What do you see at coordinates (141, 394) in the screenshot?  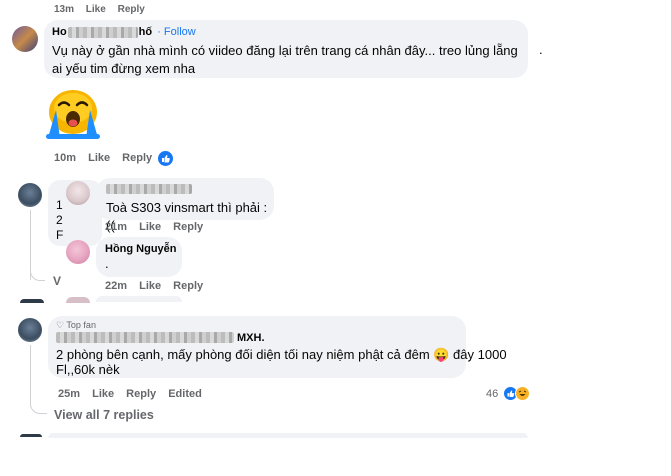 I see `comment3-reply-button: Reply` at bounding box center [141, 394].